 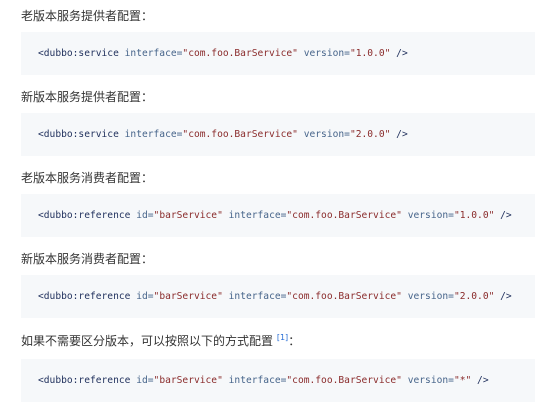 What do you see at coordinates (87, 16) in the screenshot?
I see `heading-old-provider: 老版本服务提供者配置：` at bounding box center [87, 16].